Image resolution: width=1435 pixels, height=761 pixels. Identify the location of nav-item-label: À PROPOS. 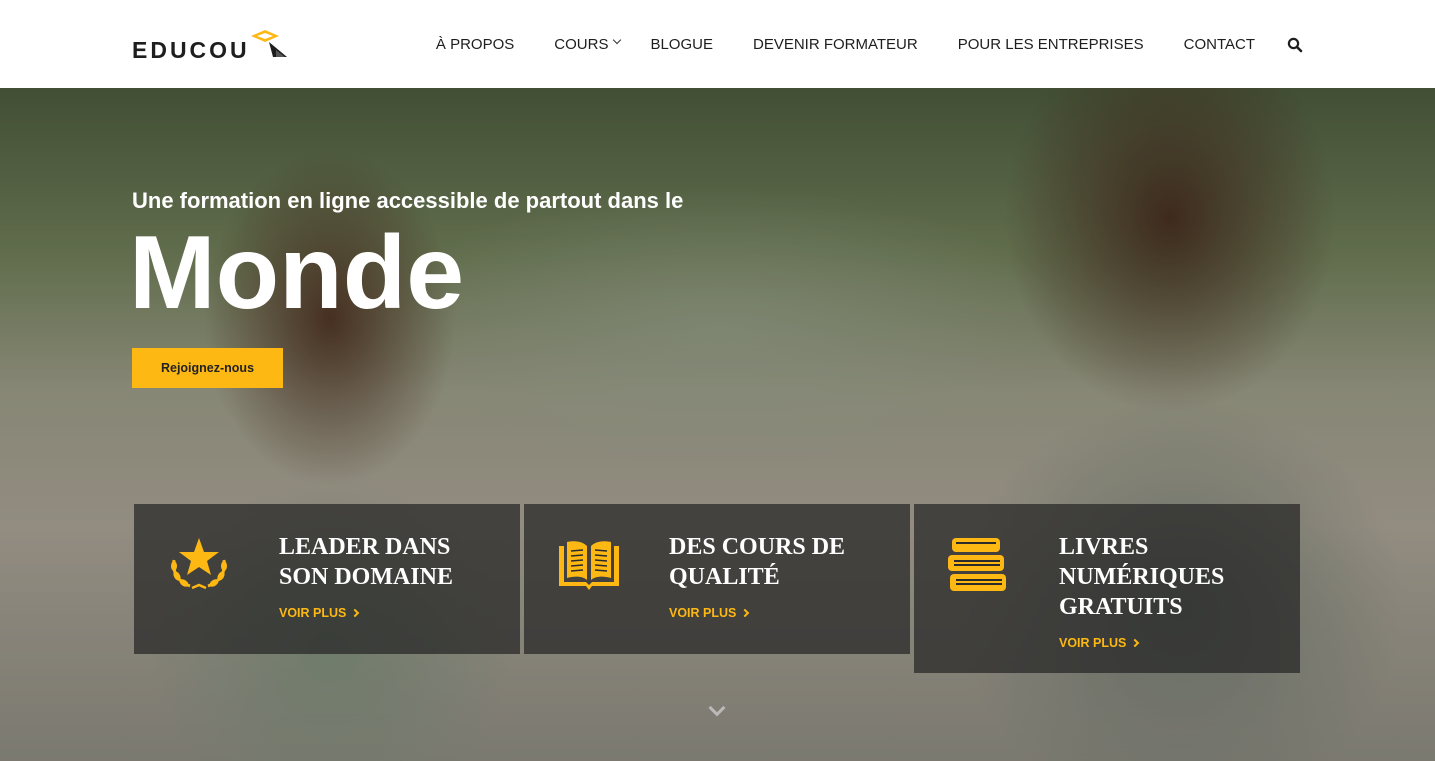
(475, 44).